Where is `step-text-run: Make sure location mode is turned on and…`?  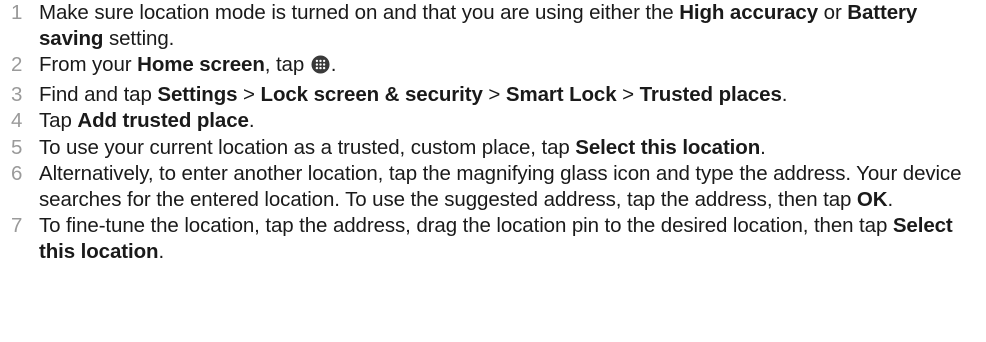 step-text-run: Make sure location mode is turned on and… is located at coordinates (359, 12).